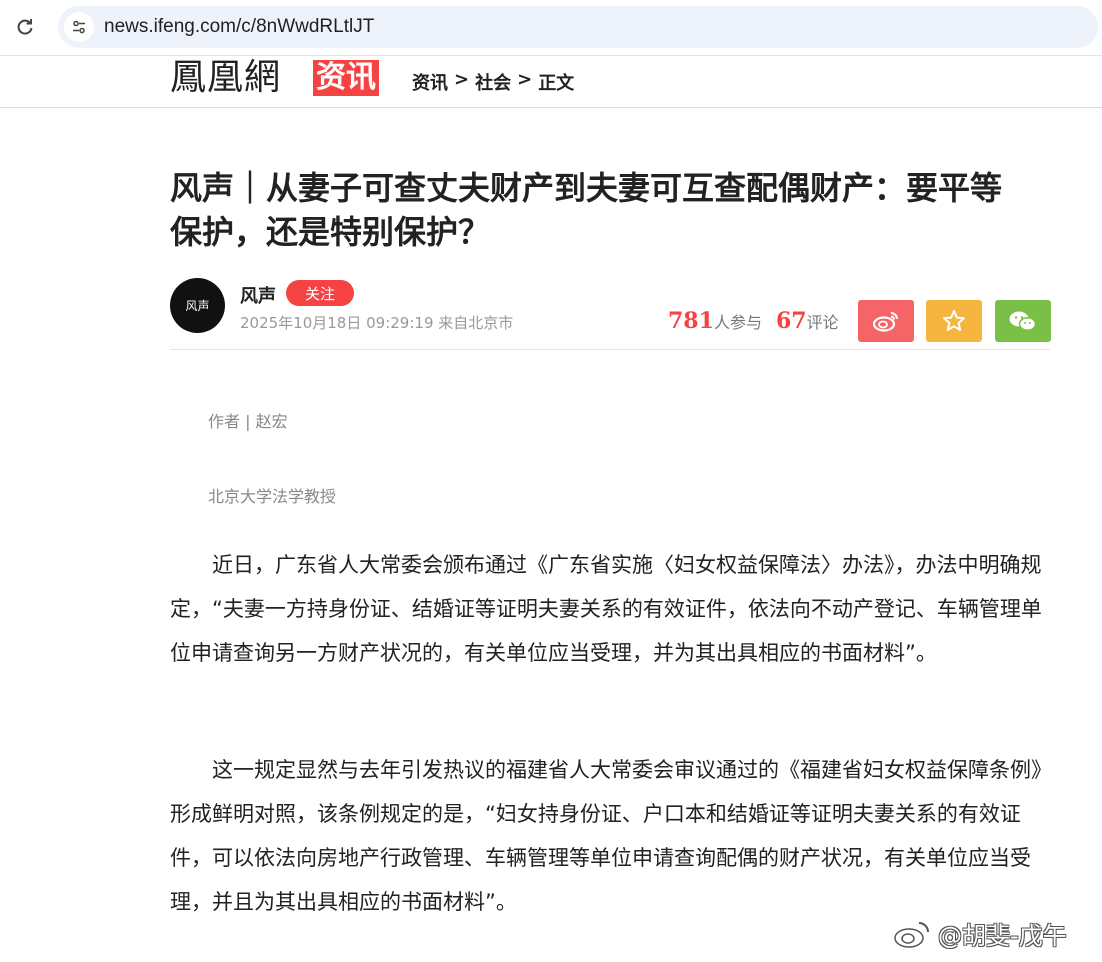  What do you see at coordinates (239, 27) in the screenshot?
I see `url-text: news.ifeng.com/c/8nWwdRLtlJT` at bounding box center [239, 27].